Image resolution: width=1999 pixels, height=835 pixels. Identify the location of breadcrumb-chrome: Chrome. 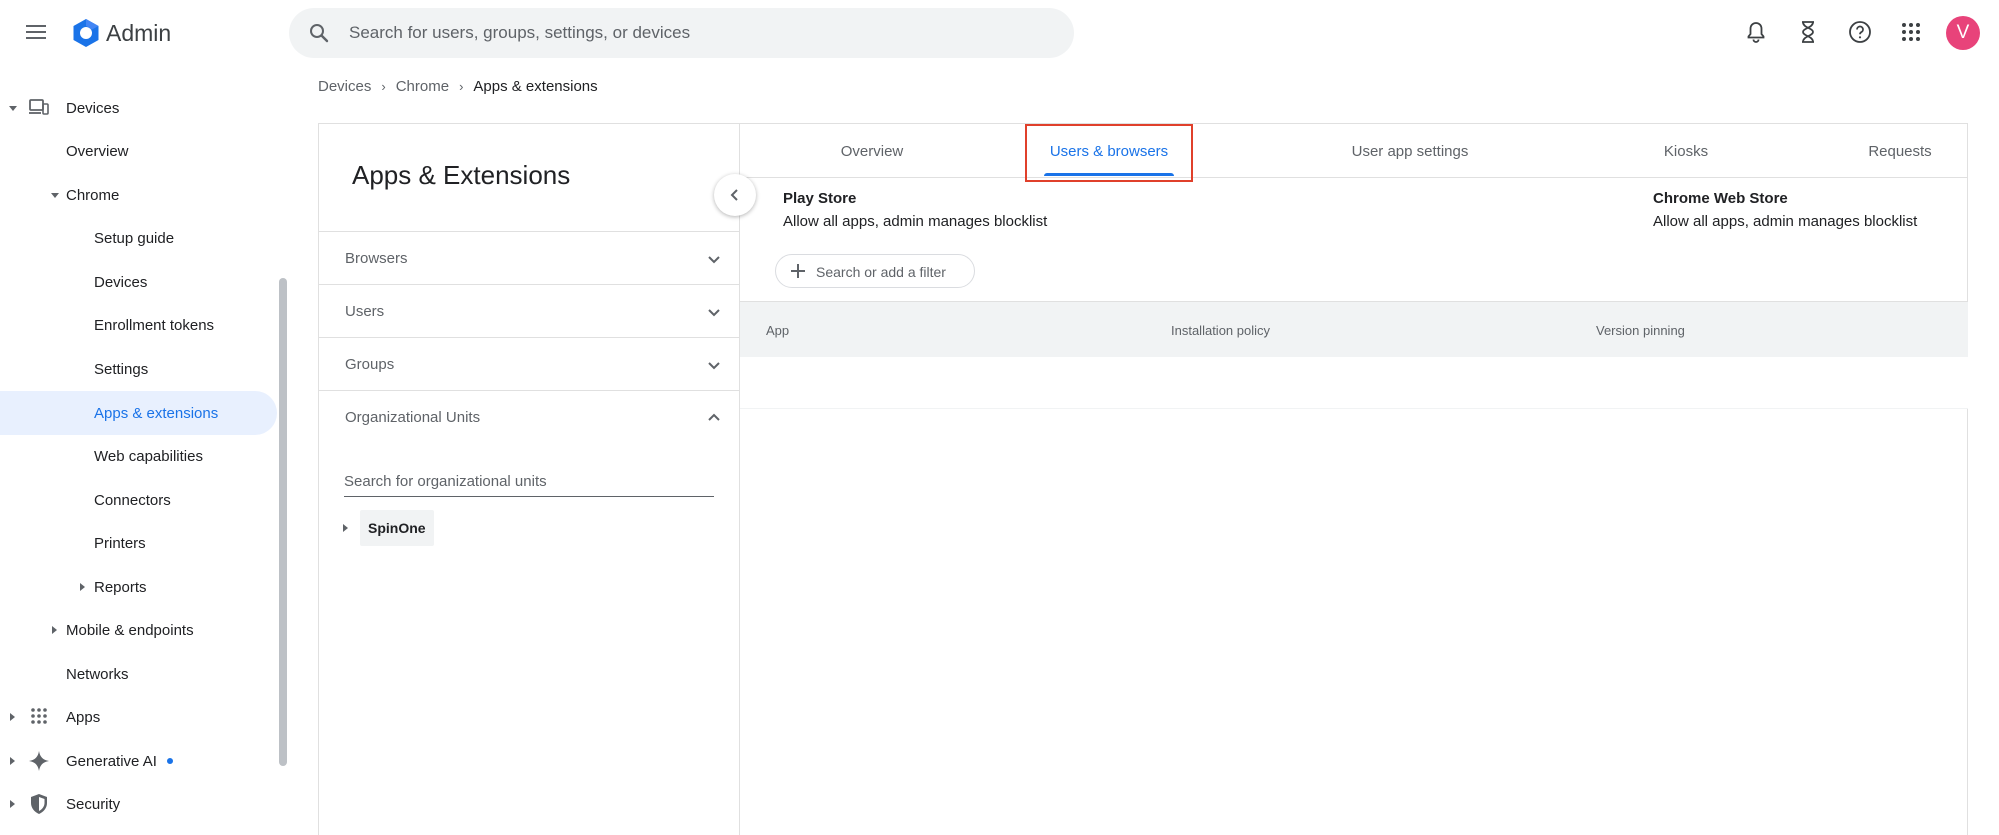
(422, 86).